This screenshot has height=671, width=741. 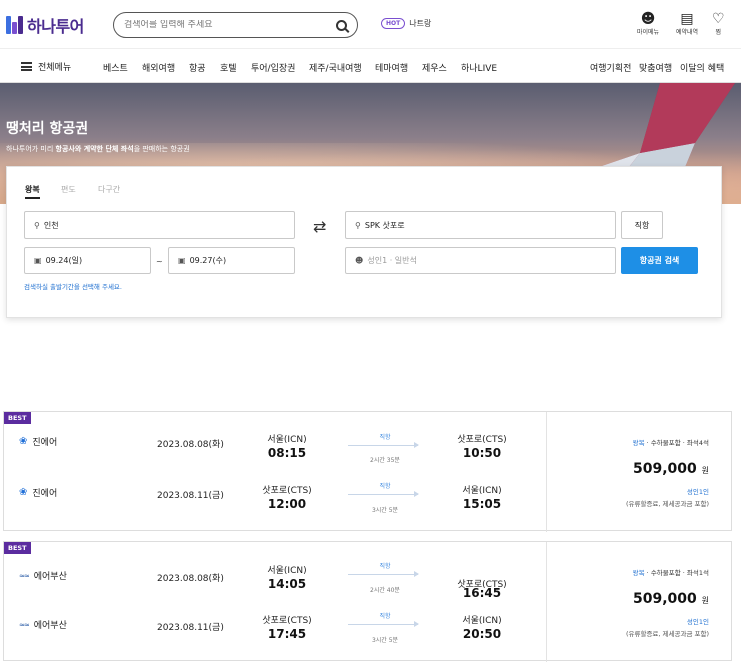 I want to click on document-icon: ▤, so click(x=687, y=19).